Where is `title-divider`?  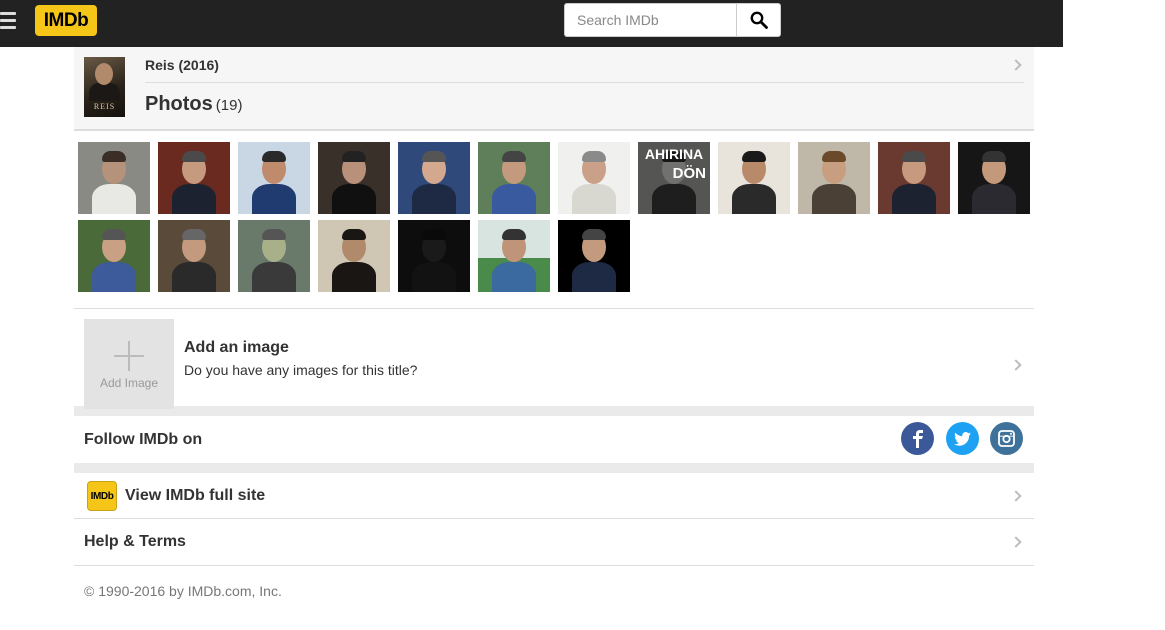
title-divider is located at coordinates (584, 82).